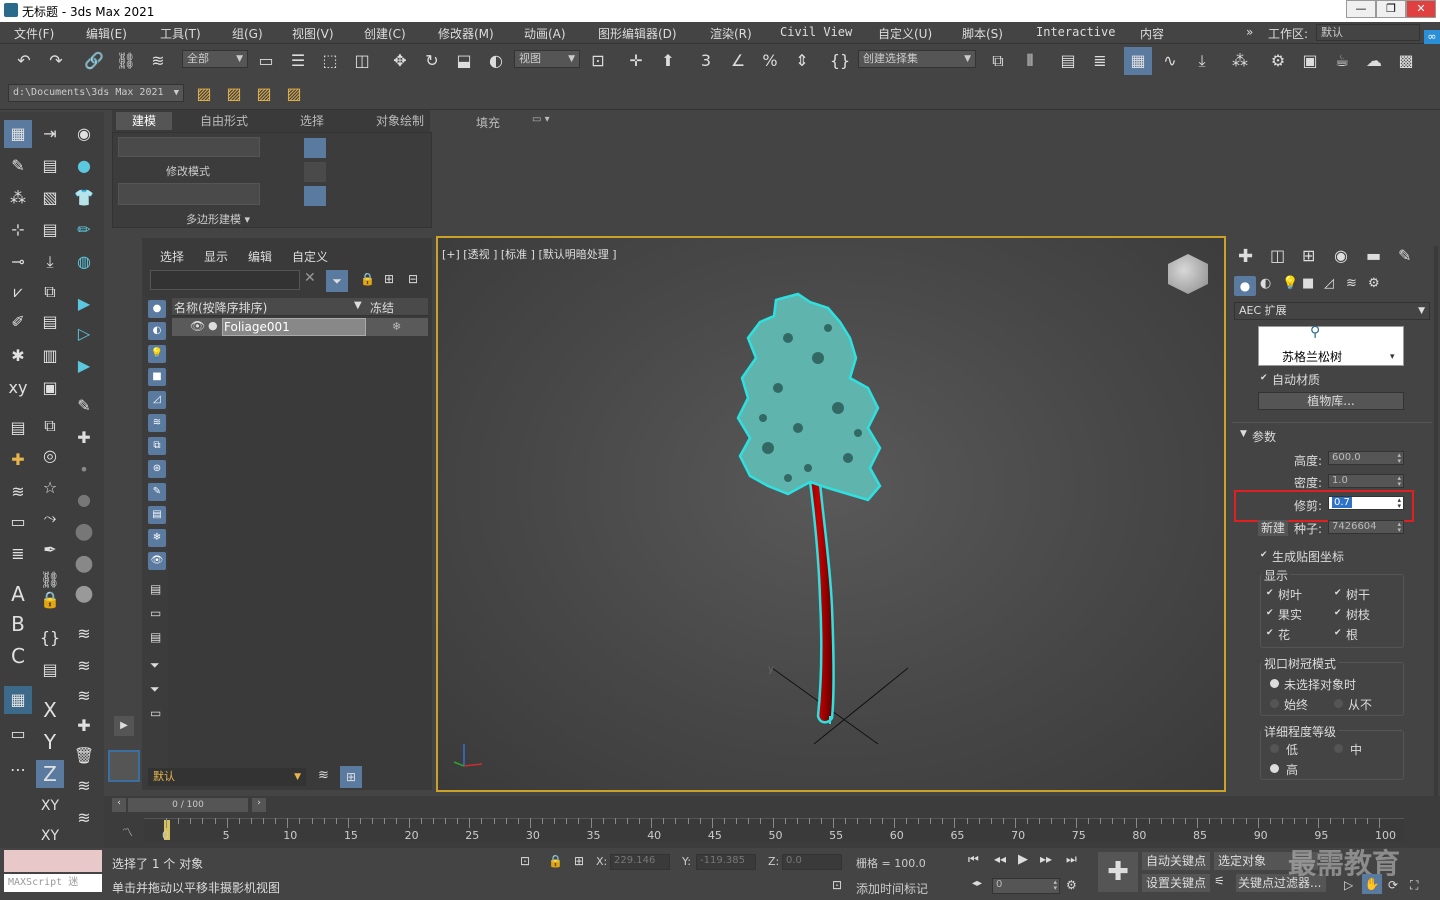 The image size is (1440, 900). What do you see at coordinates (157, 309) in the screenshot?
I see `display-geometry-icon: ●` at bounding box center [157, 309].